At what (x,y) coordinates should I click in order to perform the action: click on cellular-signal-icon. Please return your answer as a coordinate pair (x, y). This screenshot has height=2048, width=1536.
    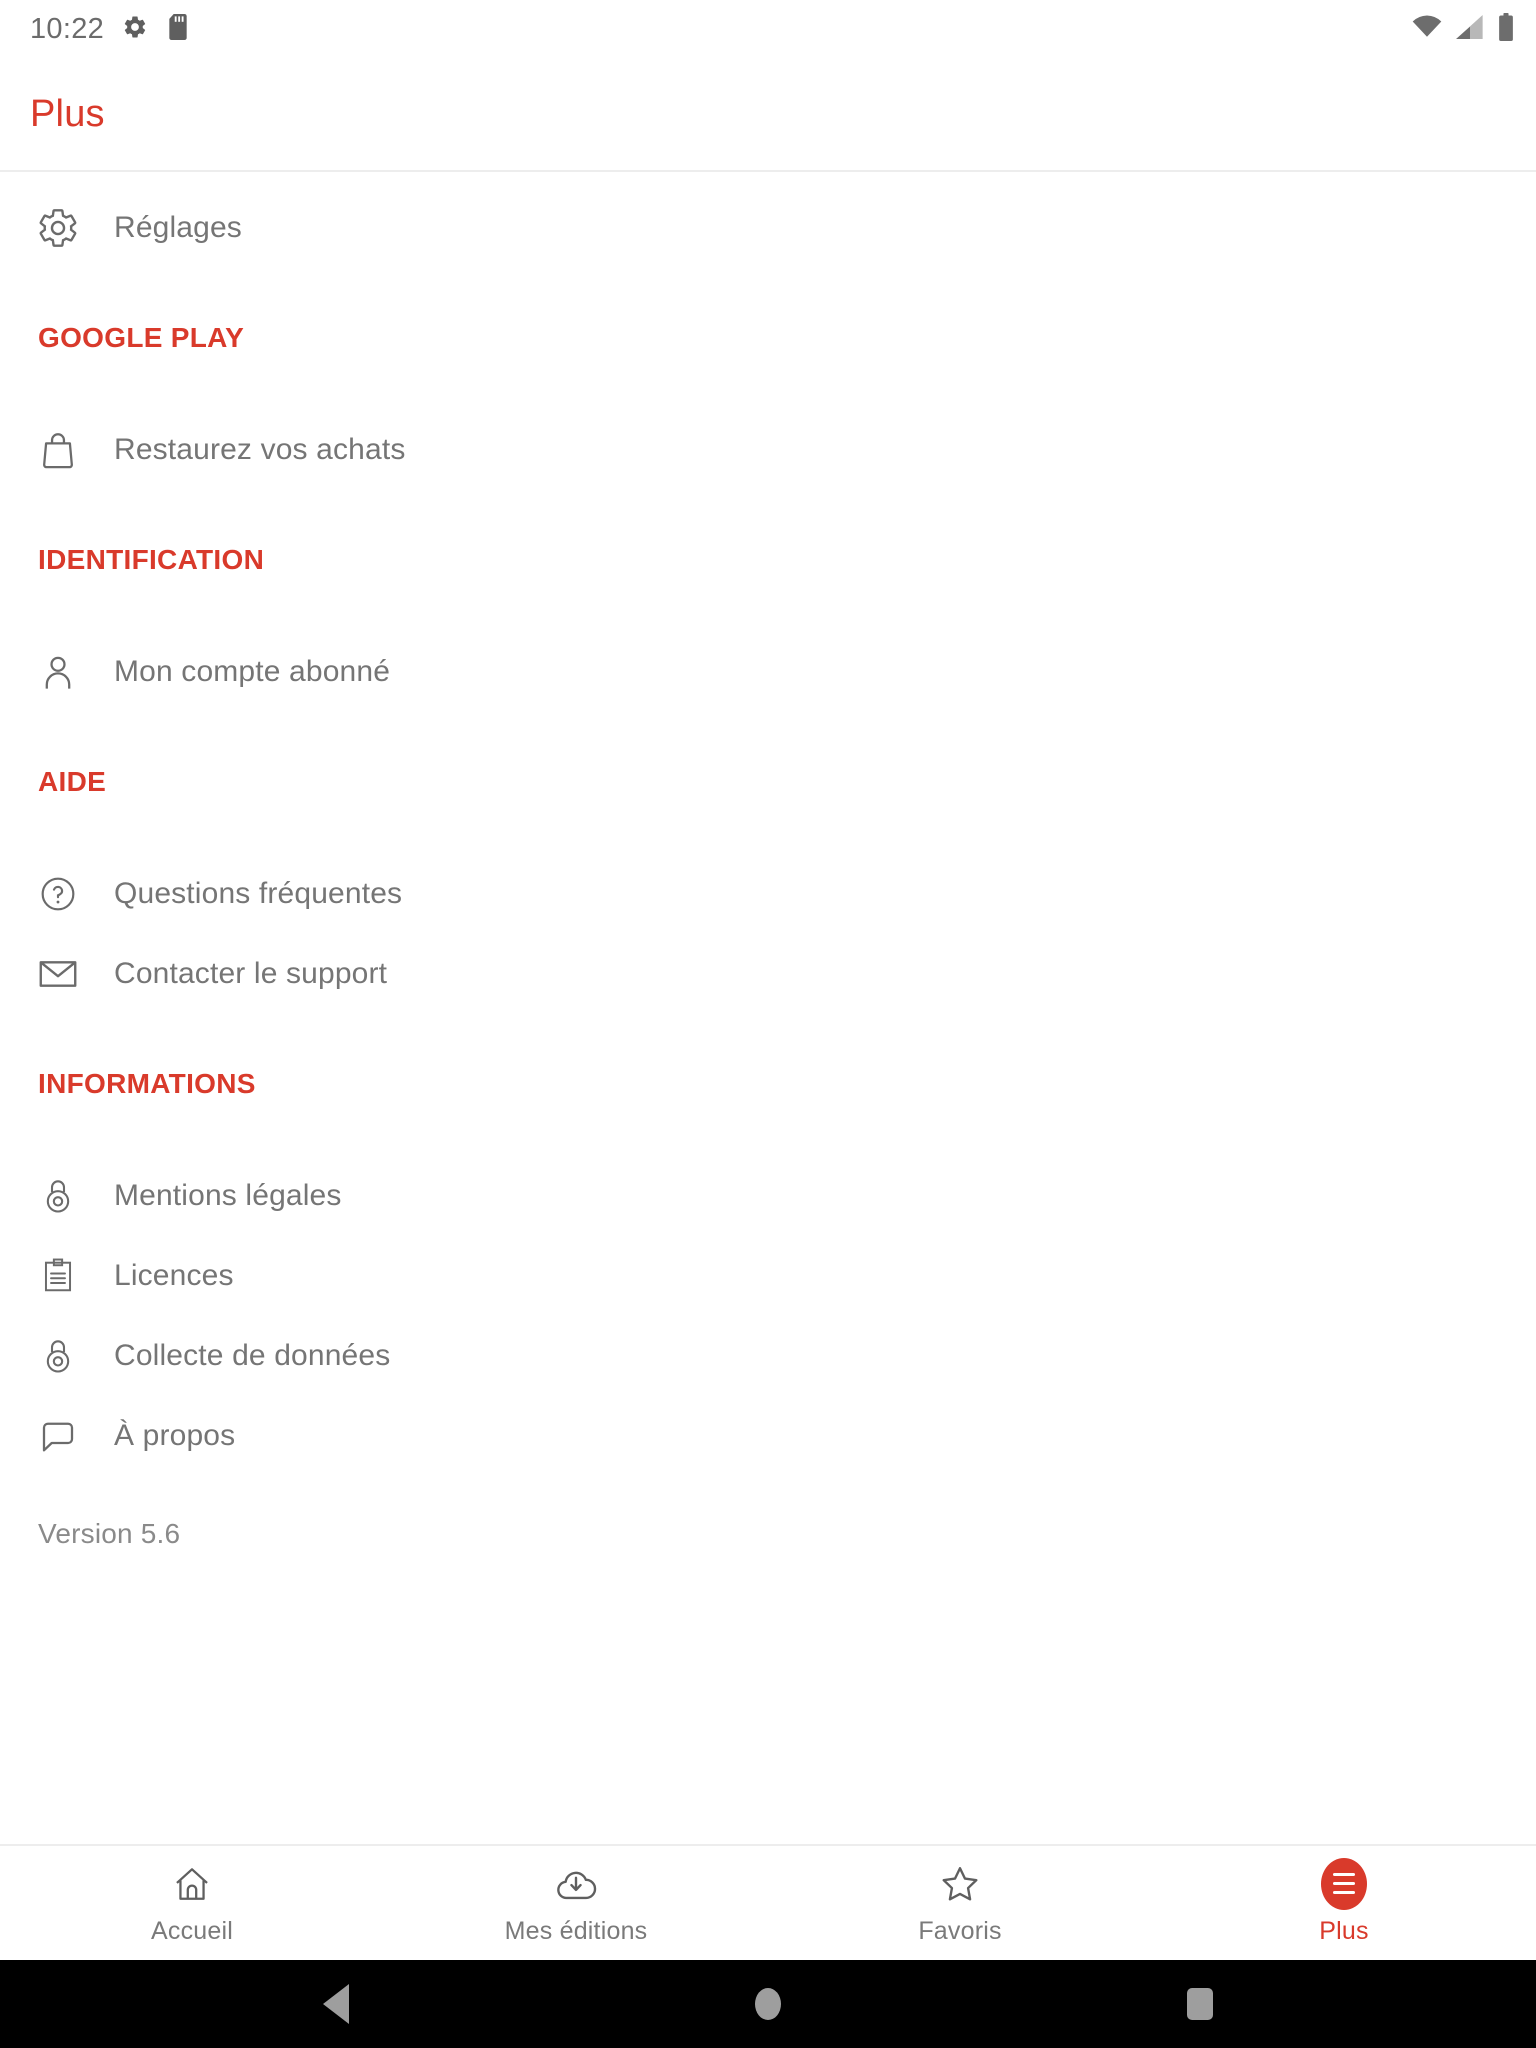
    Looking at the image, I should click on (1470, 29).